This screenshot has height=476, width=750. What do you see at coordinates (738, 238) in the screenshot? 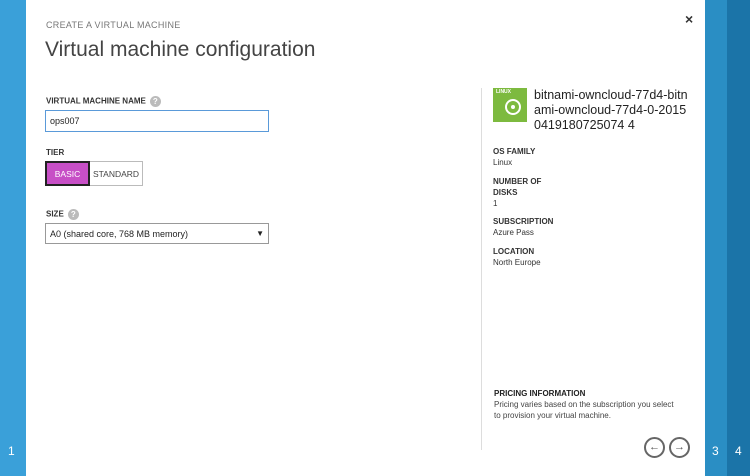
I see `wizard-step-rail-4: 4` at bounding box center [738, 238].